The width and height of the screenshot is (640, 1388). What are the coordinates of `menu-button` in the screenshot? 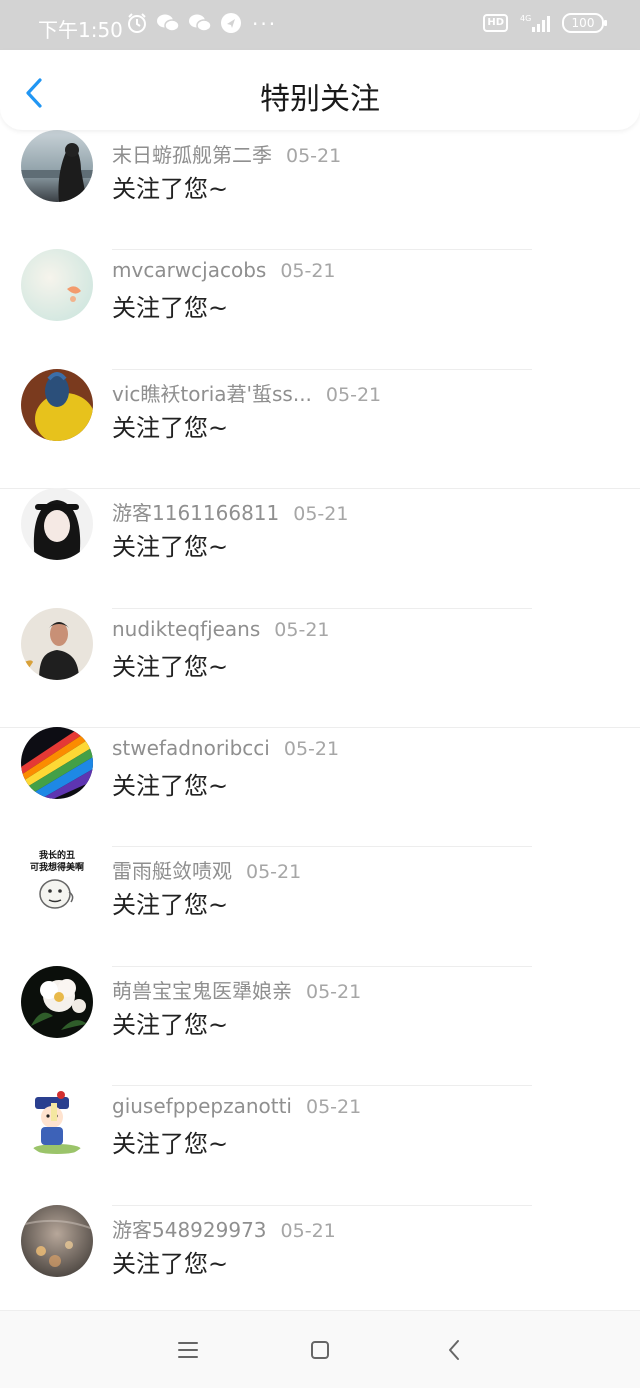 It's located at (188, 1350).